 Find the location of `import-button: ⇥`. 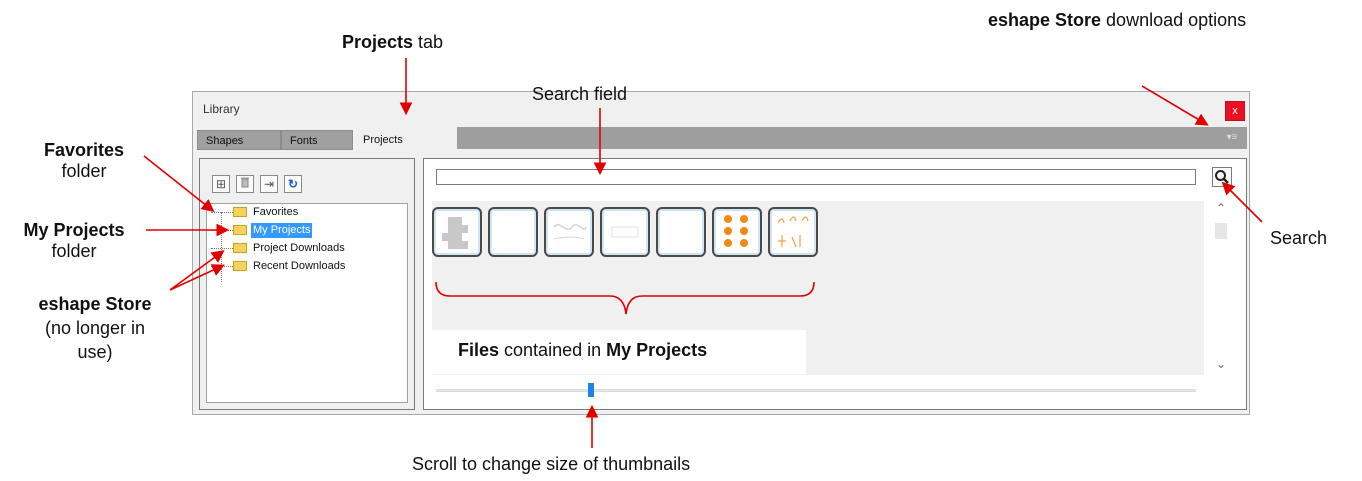

import-button: ⇥ is located at coordinates (269, 184).